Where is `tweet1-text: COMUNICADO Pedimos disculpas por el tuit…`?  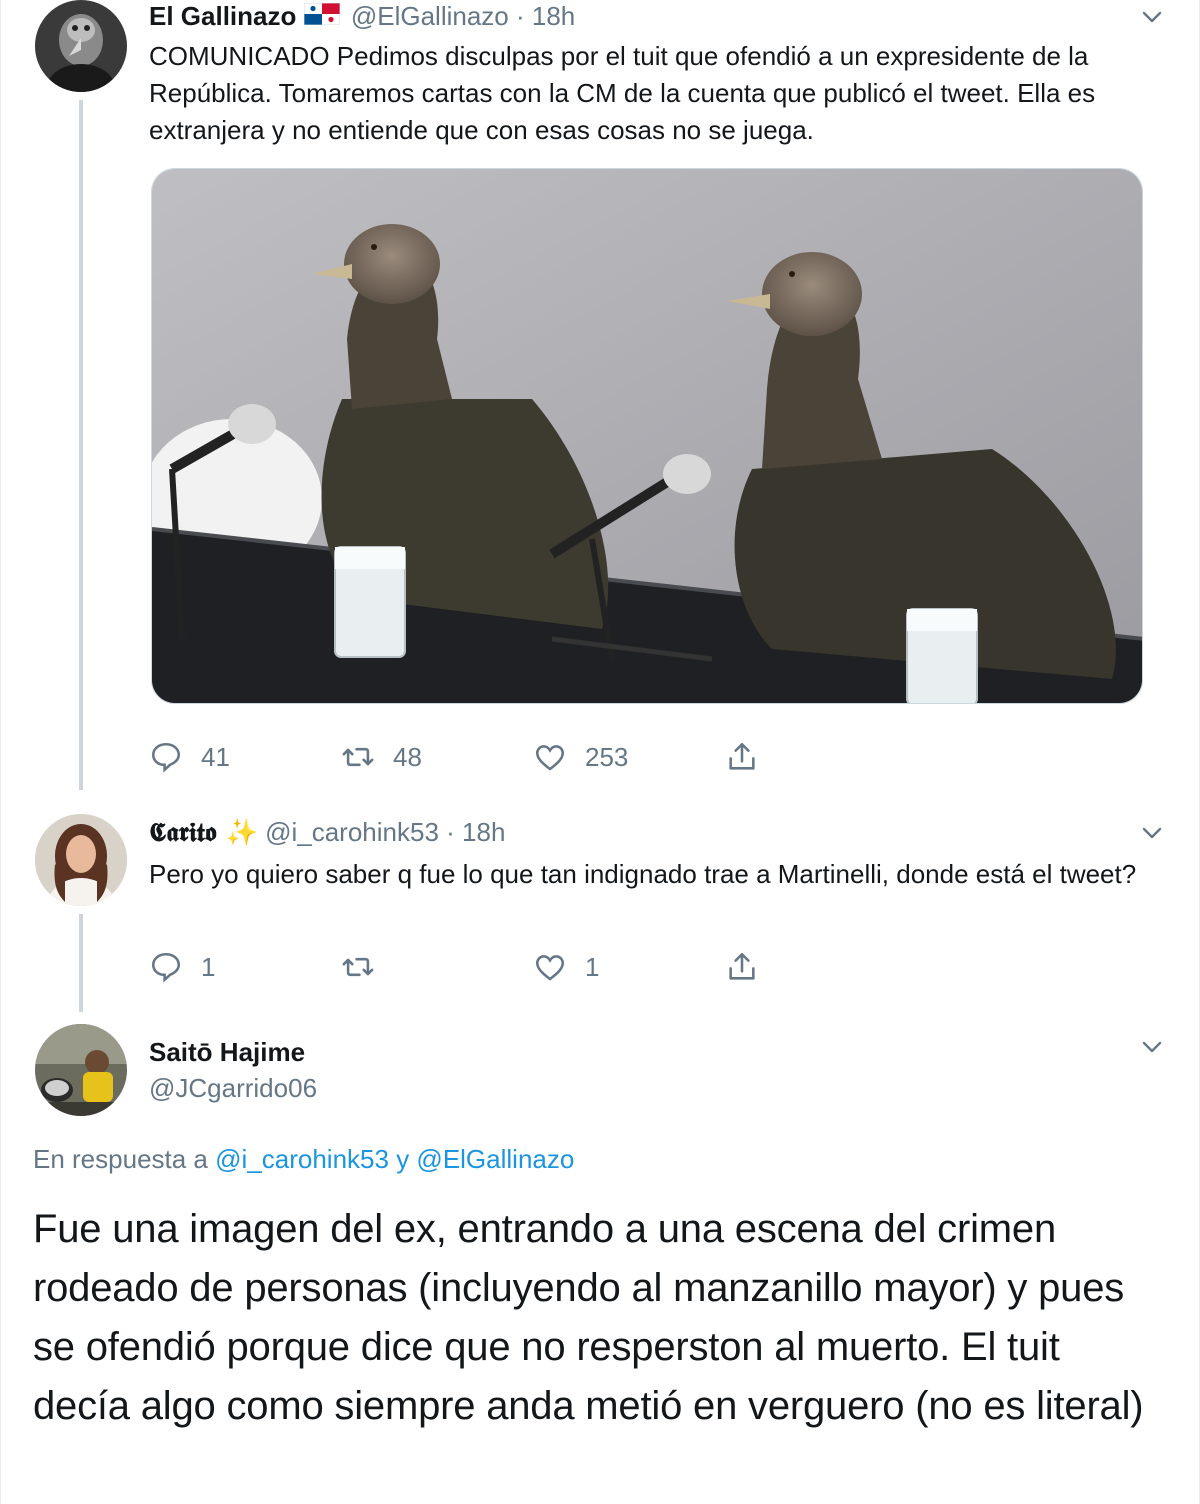
tweet1-text: COMUNICADO Pedimos disculpas por el tuit… is located at coordinates (622, 93).